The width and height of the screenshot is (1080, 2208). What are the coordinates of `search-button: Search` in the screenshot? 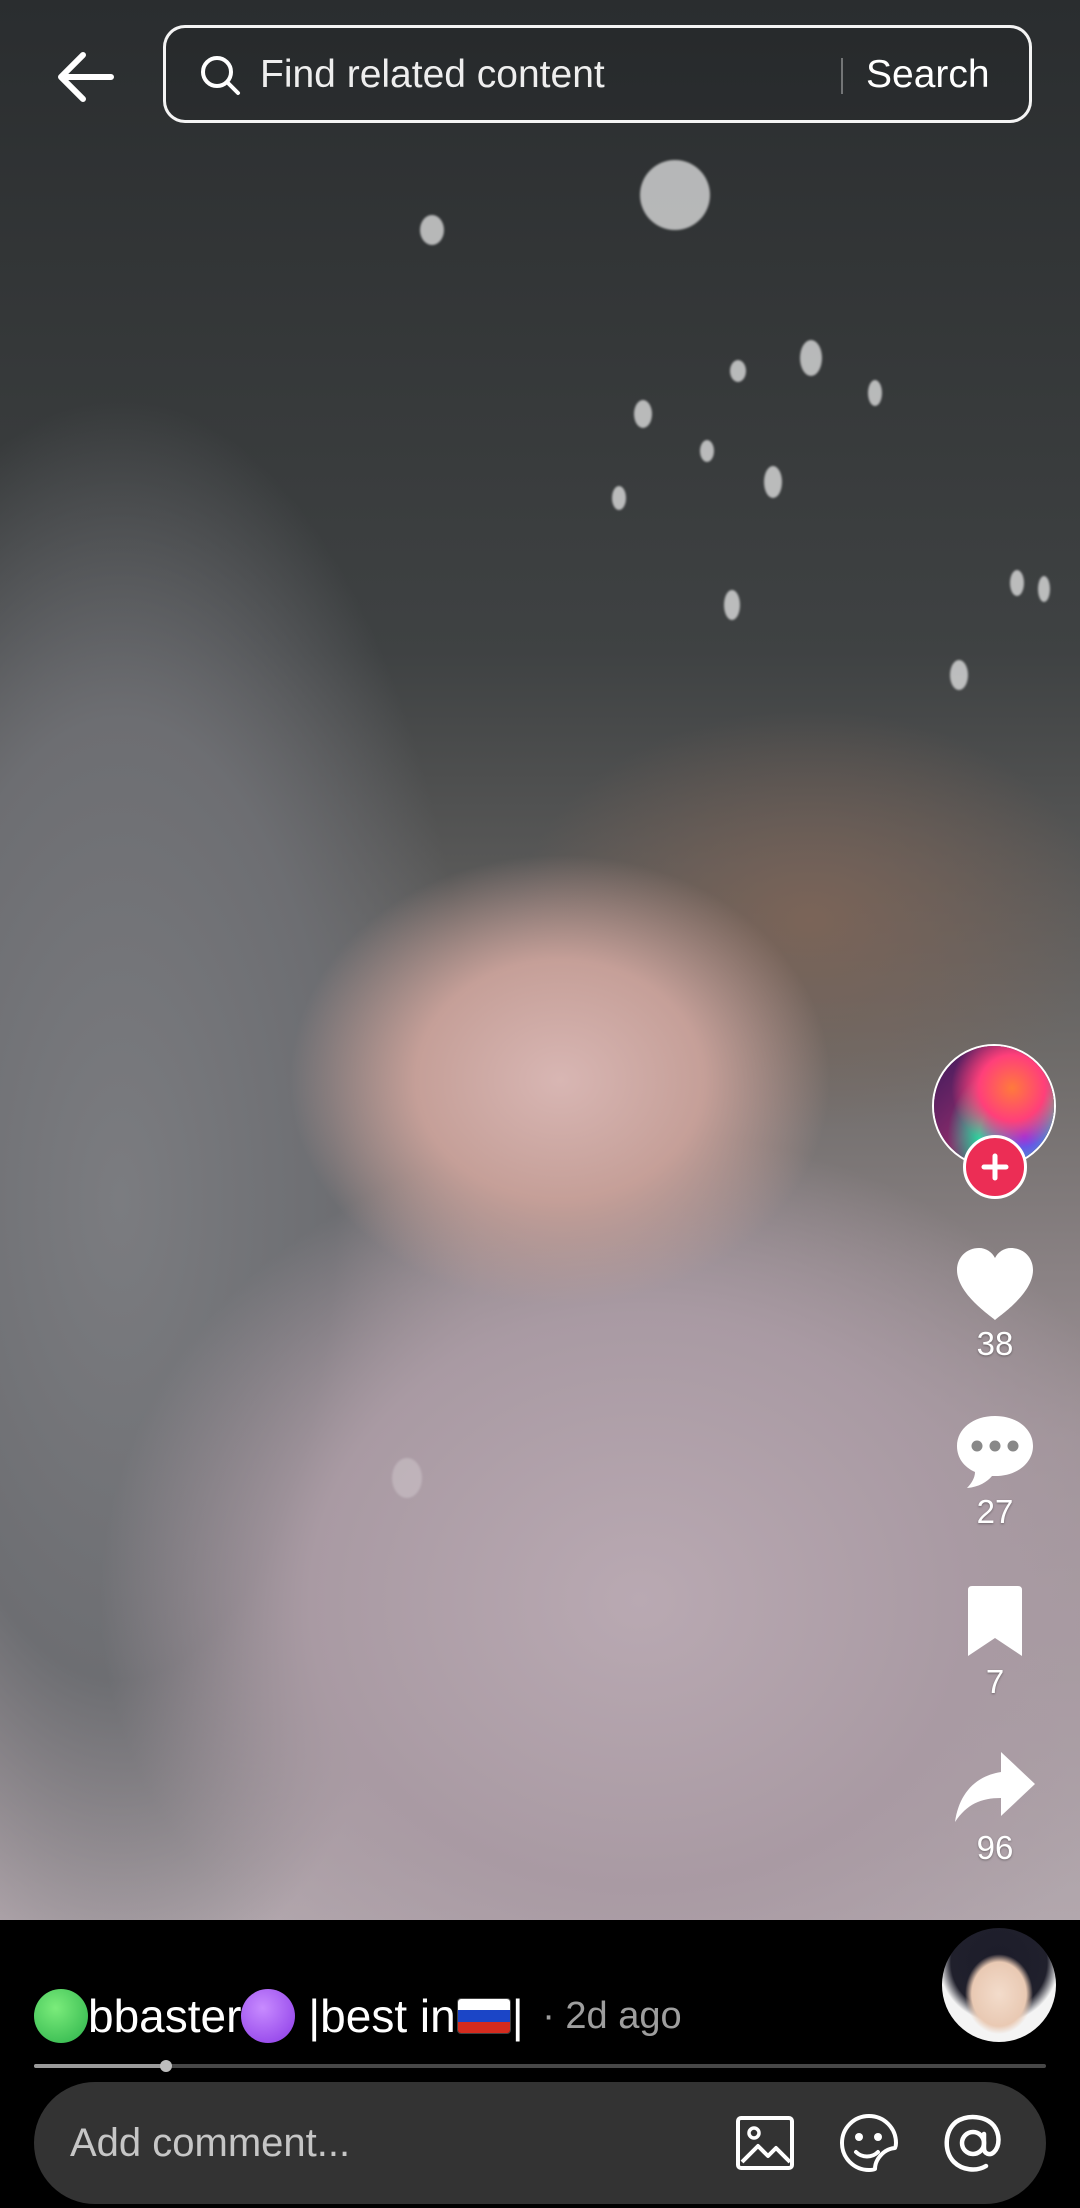 It's located at (928, 75).